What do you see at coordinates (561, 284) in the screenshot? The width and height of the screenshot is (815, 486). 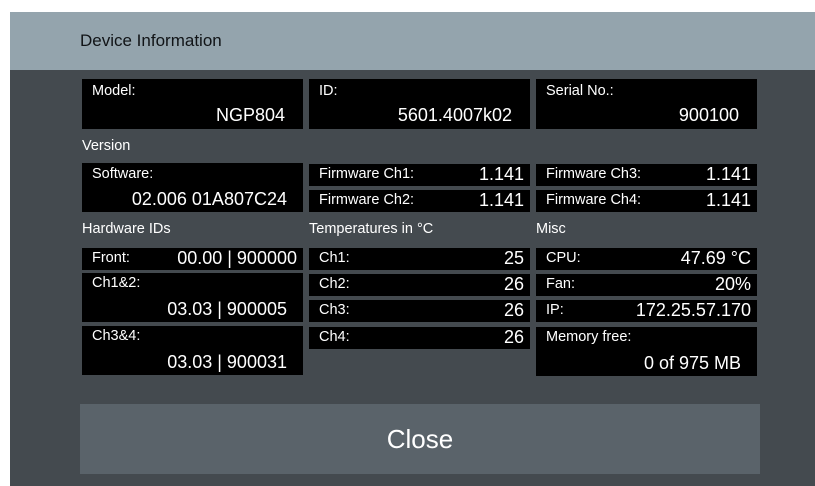 I see `misc-fan-label: Fan:` at bounding box center [561, 284].